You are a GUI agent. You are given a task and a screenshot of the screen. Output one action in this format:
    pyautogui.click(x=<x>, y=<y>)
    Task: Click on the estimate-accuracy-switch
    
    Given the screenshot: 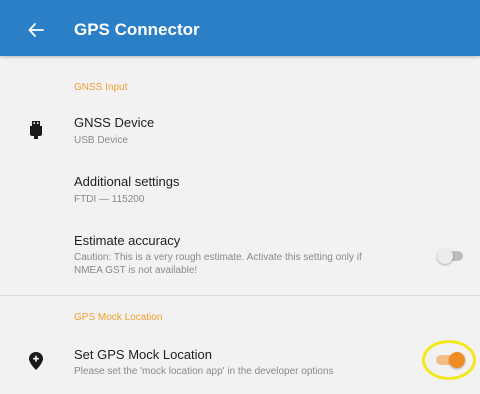 What is the action you would take?
    pyautogui.click(x=450, y=256)
    